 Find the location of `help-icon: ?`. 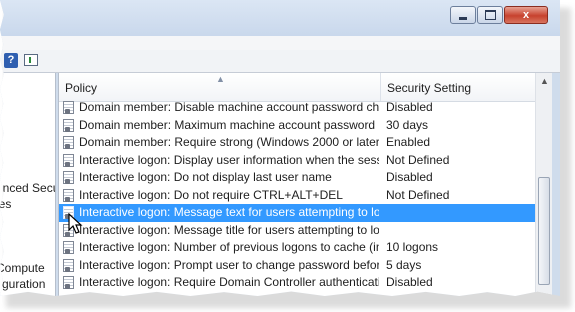

help-icon: ? is located at coordinates (11, 60).